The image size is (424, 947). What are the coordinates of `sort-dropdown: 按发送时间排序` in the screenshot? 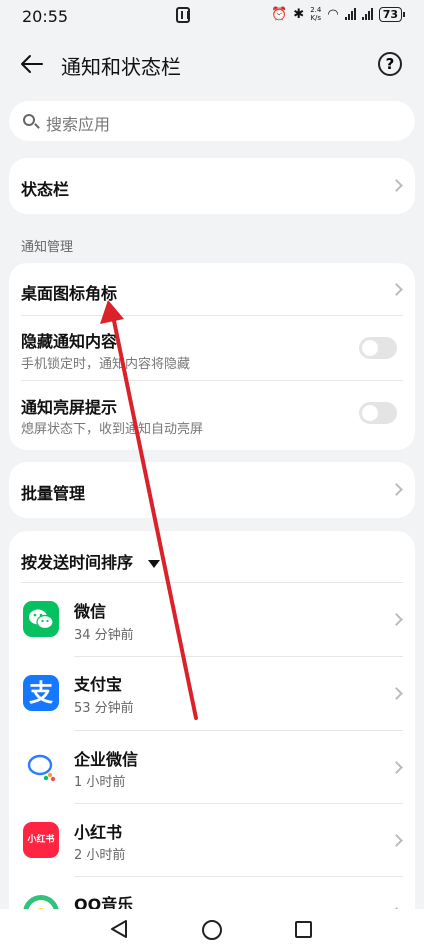 It's located at (91, 560).